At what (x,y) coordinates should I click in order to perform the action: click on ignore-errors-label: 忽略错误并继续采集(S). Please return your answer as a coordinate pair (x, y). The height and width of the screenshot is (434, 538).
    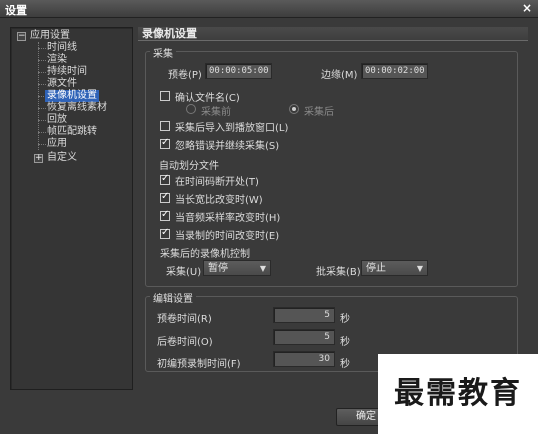
    Looking at the image, I should click on (227, 146).